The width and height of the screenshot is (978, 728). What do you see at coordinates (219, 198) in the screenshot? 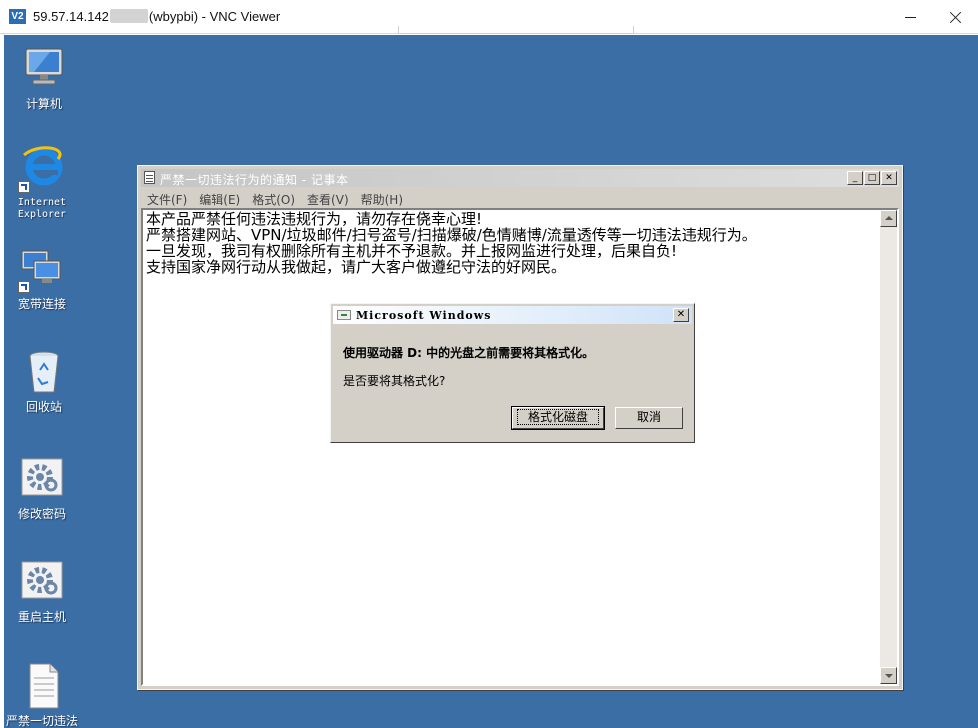
I see `menu-edit: 编辑(E)` at bounding box center [219, 198].